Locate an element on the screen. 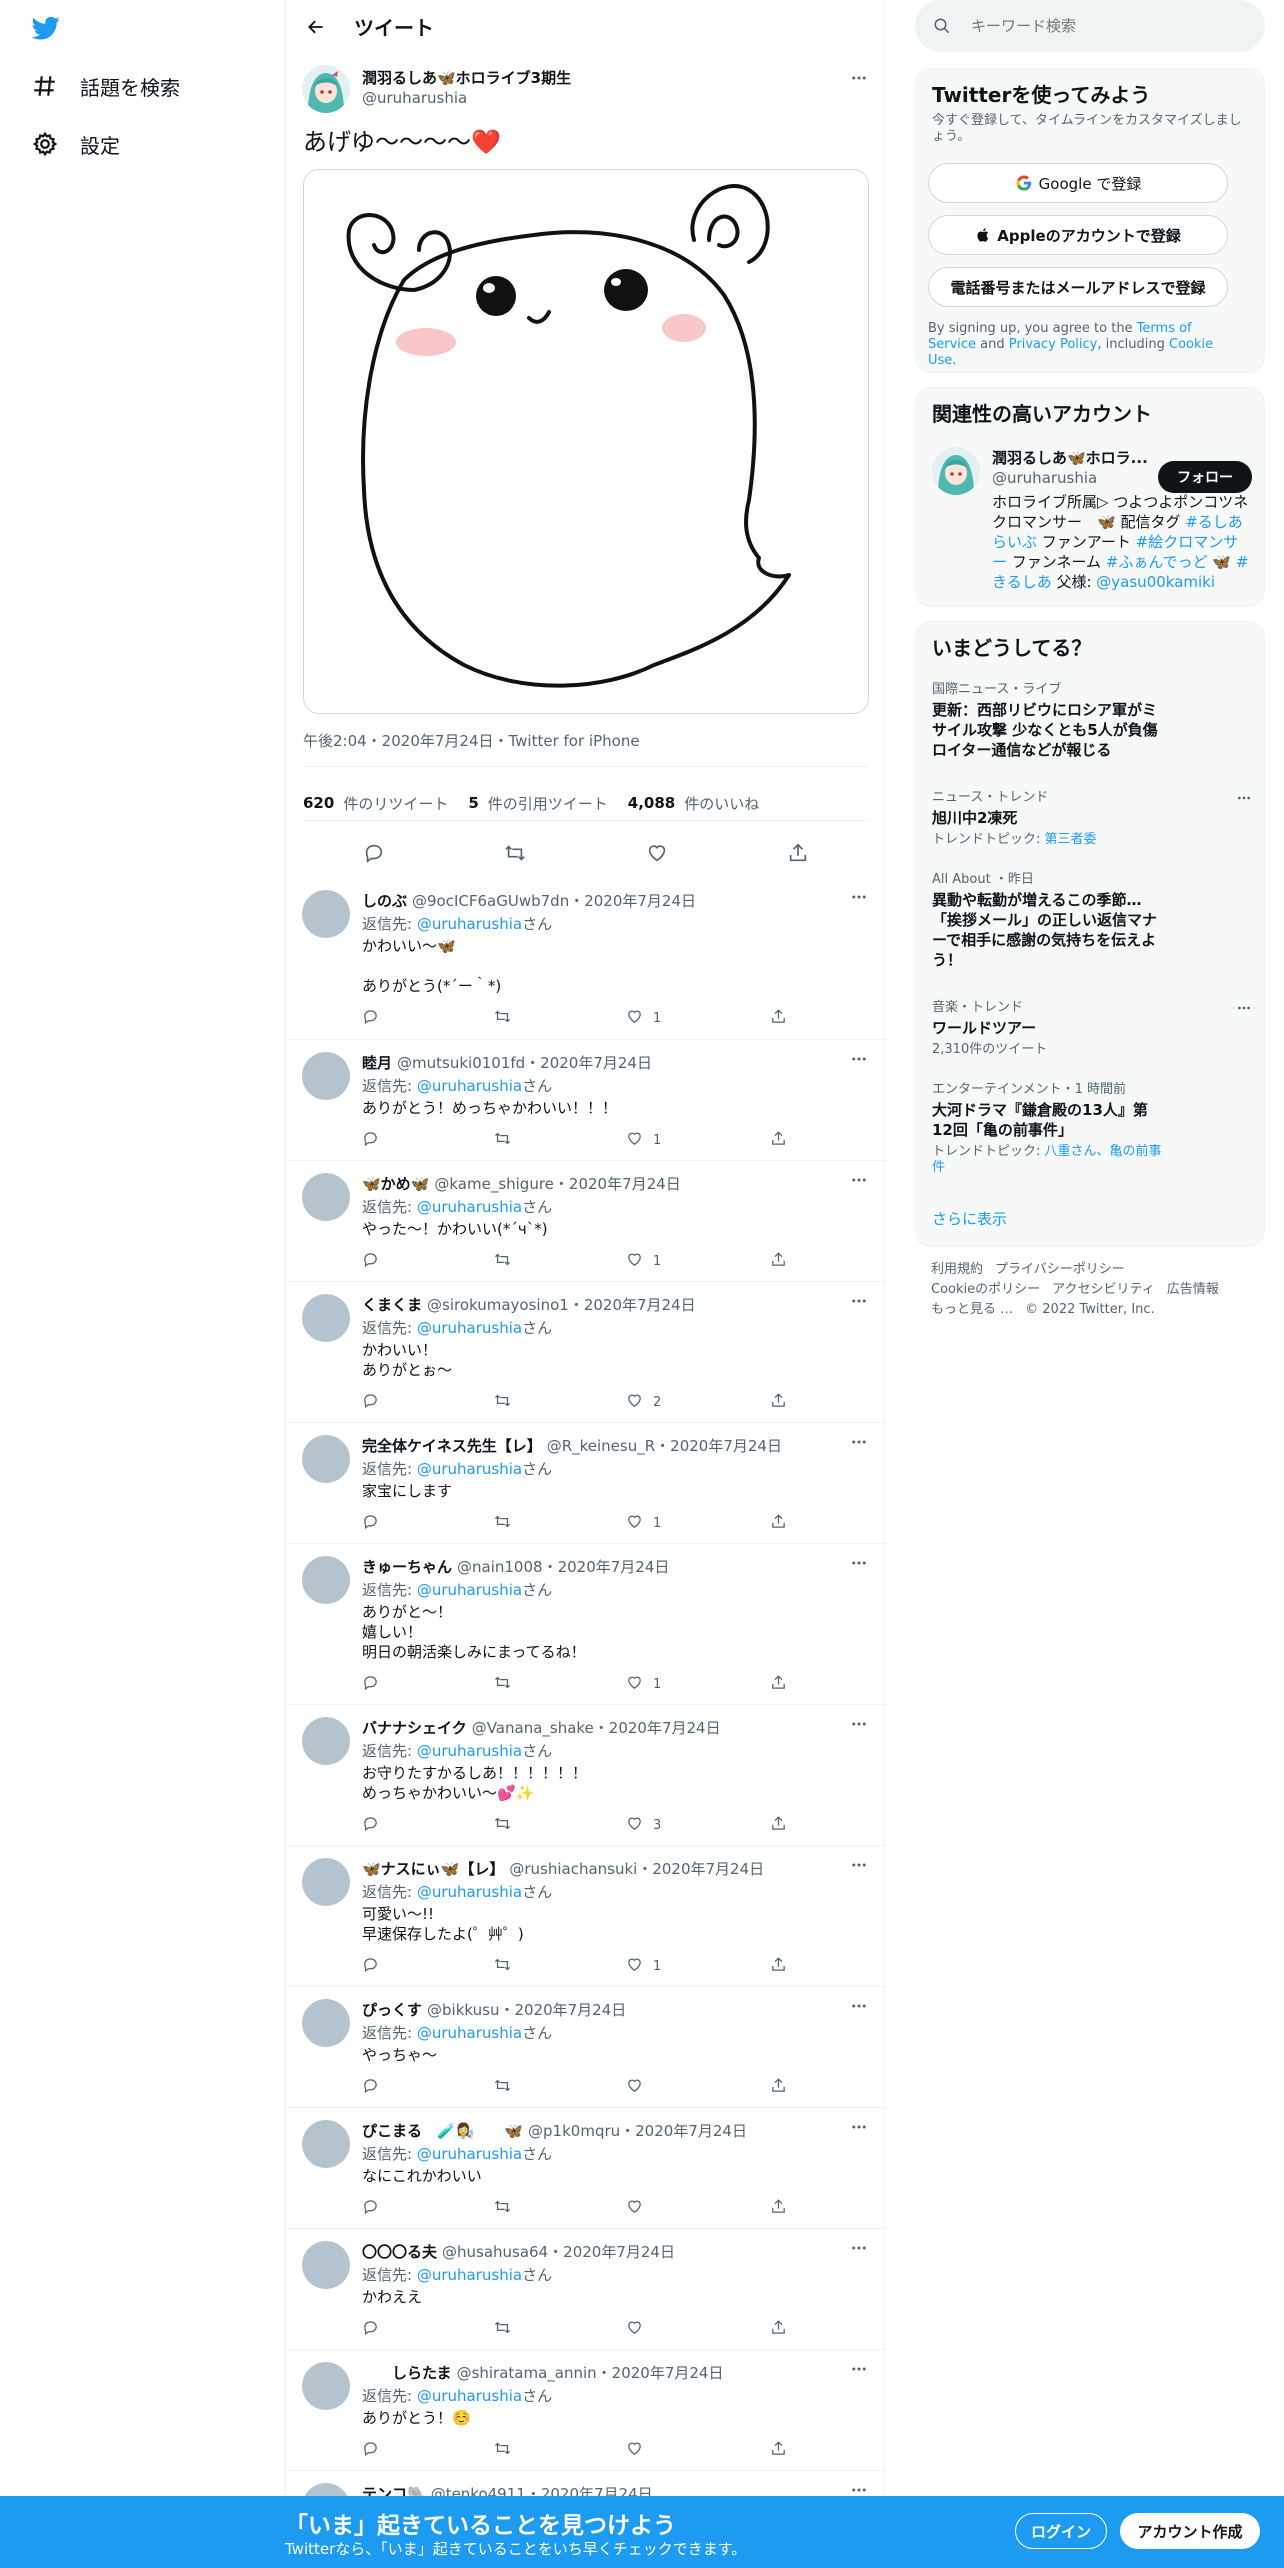  bio-hashtag: #ふぁんでっど is located at coordinates (1157, 562).